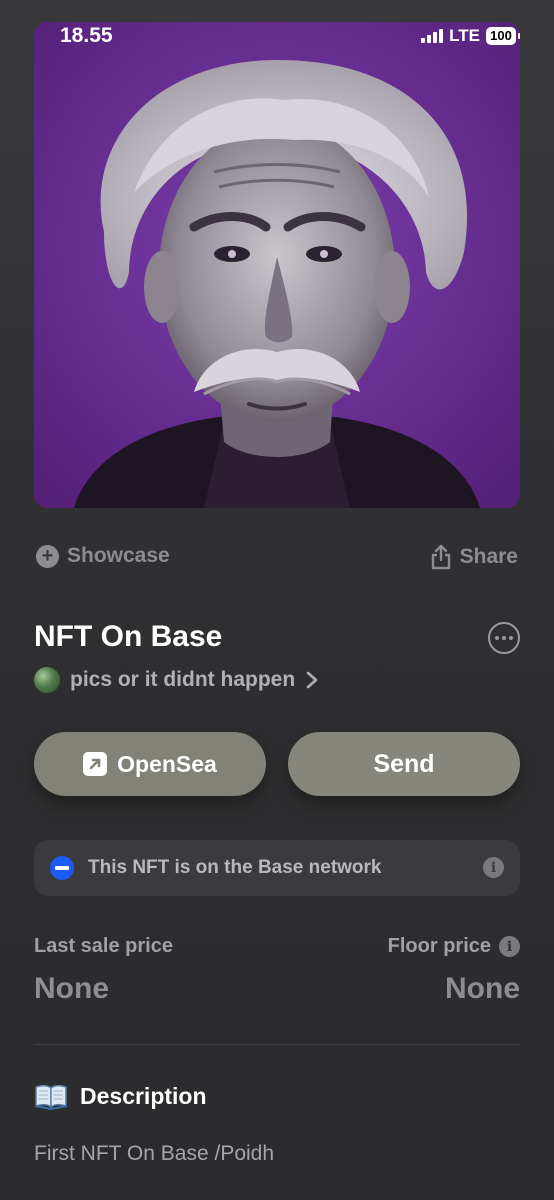 This screenshot has height=1200, width=554. What do you see at coordinates (47, 556) in the screenshot?
I see `plus-circle-icon: +` at bounding box center [47, 556].